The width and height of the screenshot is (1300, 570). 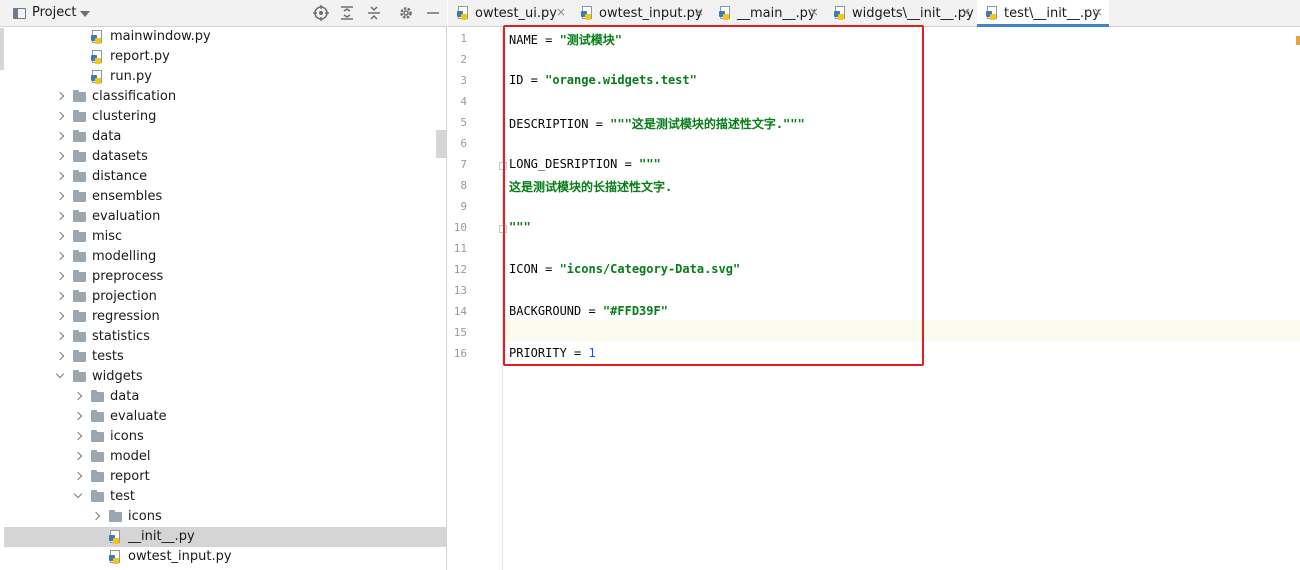 I want to click on tree-file-row: mainwindow.py, so click(x=225, y=37).